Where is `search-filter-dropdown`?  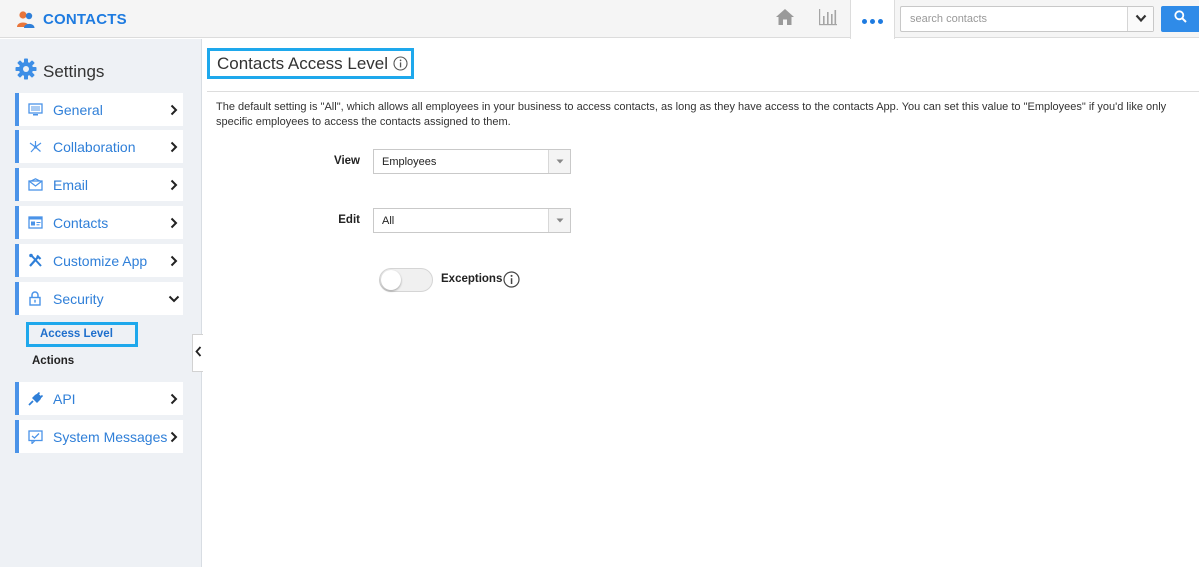
search-filter-dropdown is located at coordinates (1140, 19).